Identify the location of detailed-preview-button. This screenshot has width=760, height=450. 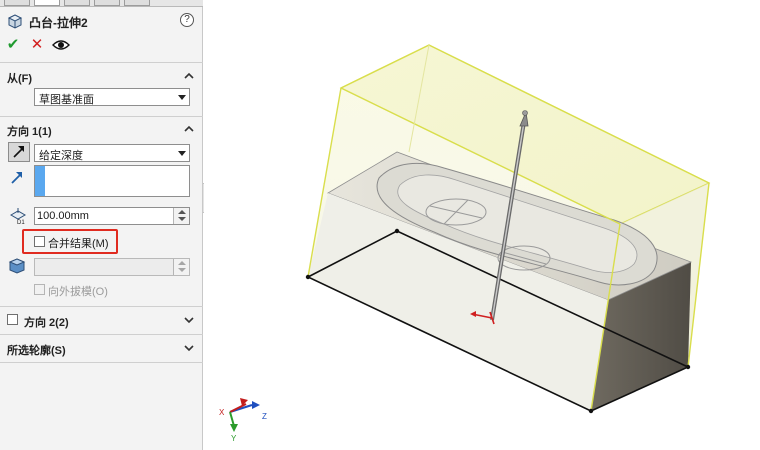
(61, 45).